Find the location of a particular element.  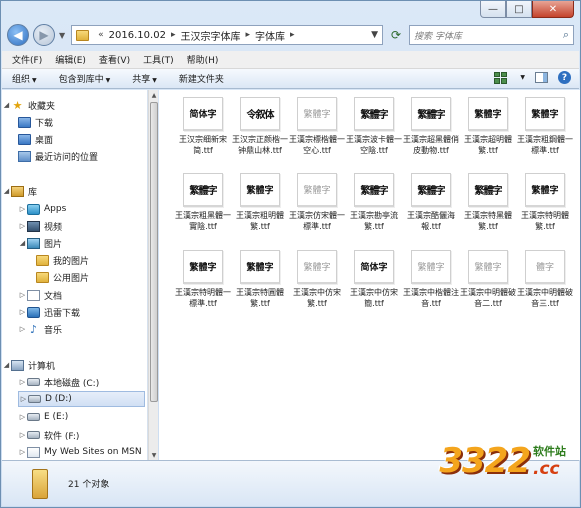

include-in-library-button: 包含到库中 ▼ is located at coordinates (85, 78).